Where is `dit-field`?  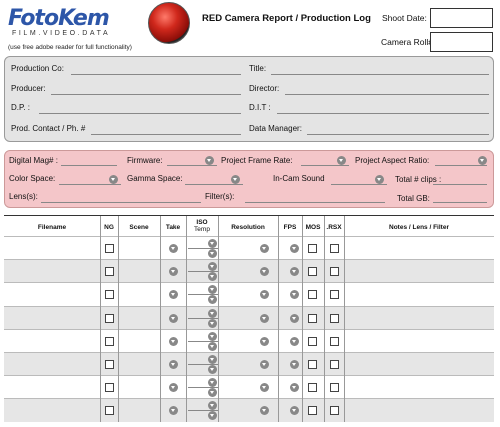 dit-field is located at coordinates (383, 113).